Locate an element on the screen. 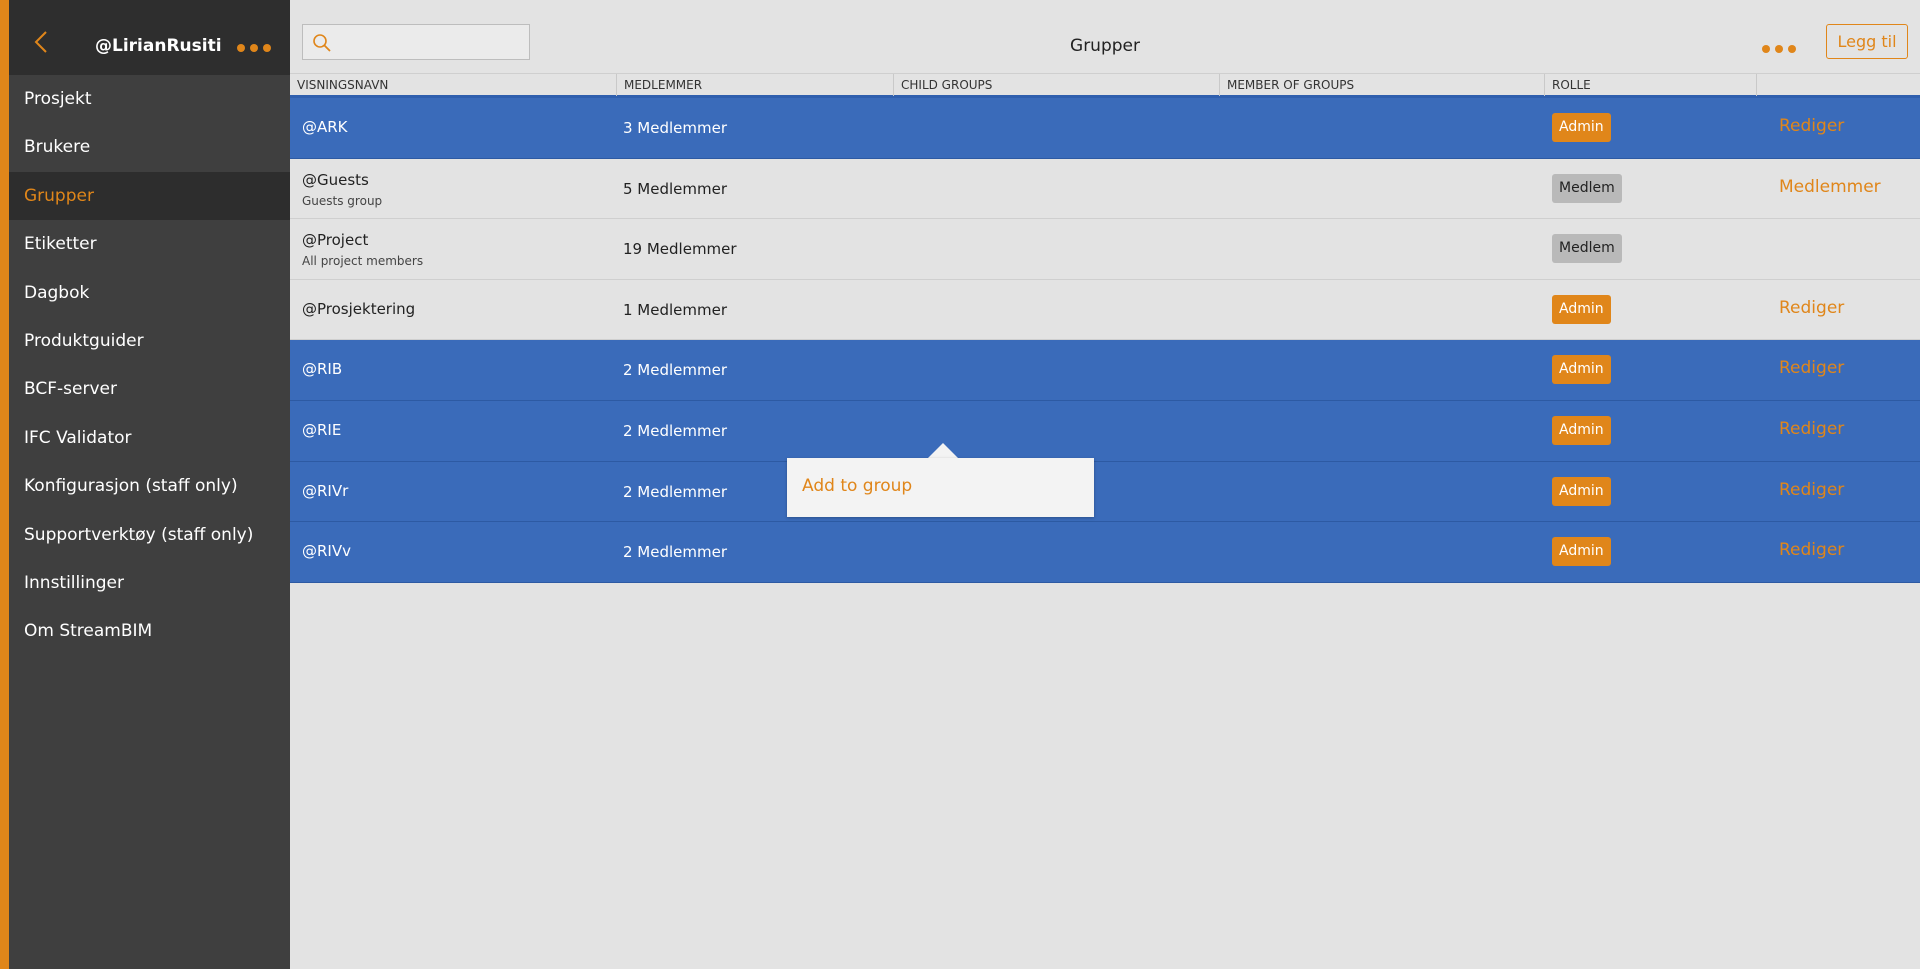 This screenshot has width=1920, height=969. page-title: Grupper is located at coordinates (1105, 46).